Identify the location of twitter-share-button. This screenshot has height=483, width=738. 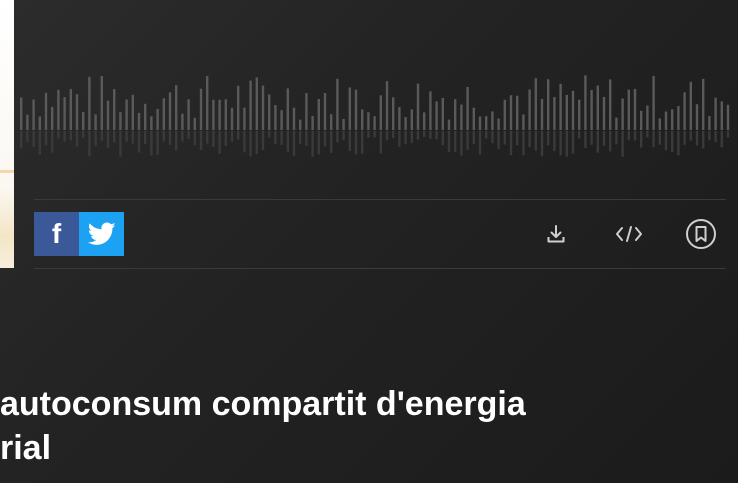
(101, 234).